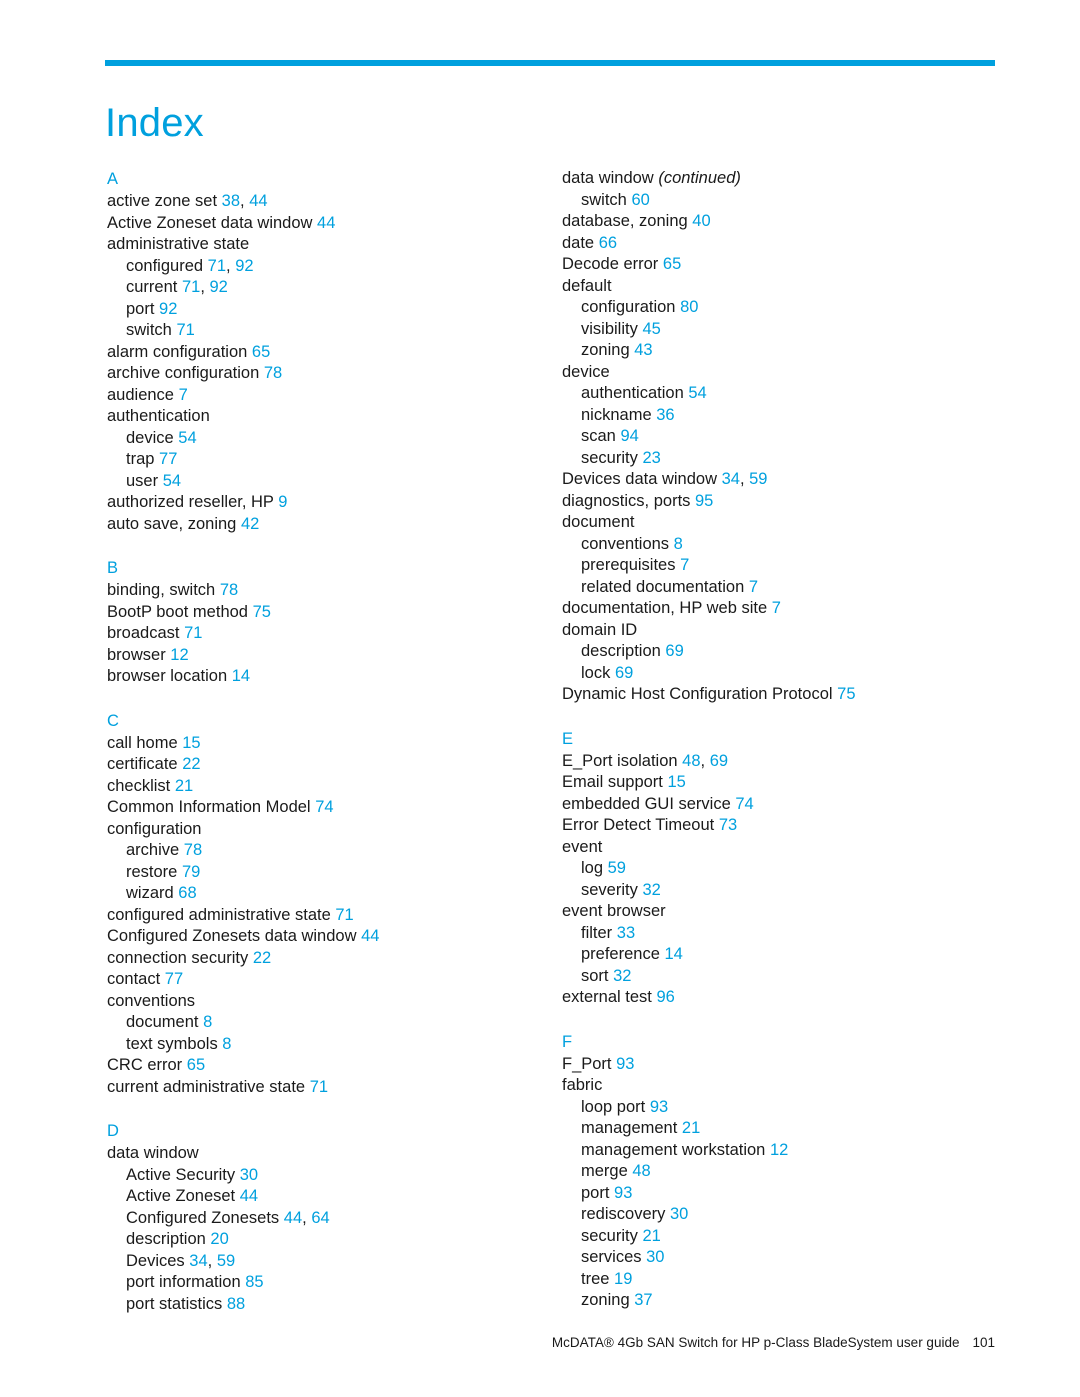 The height and width of the screenshot is (1397, 1080). Describe the element at coordinates (582, 1085) in the screenshot. I see `index-entry-label: fabric` at that location.